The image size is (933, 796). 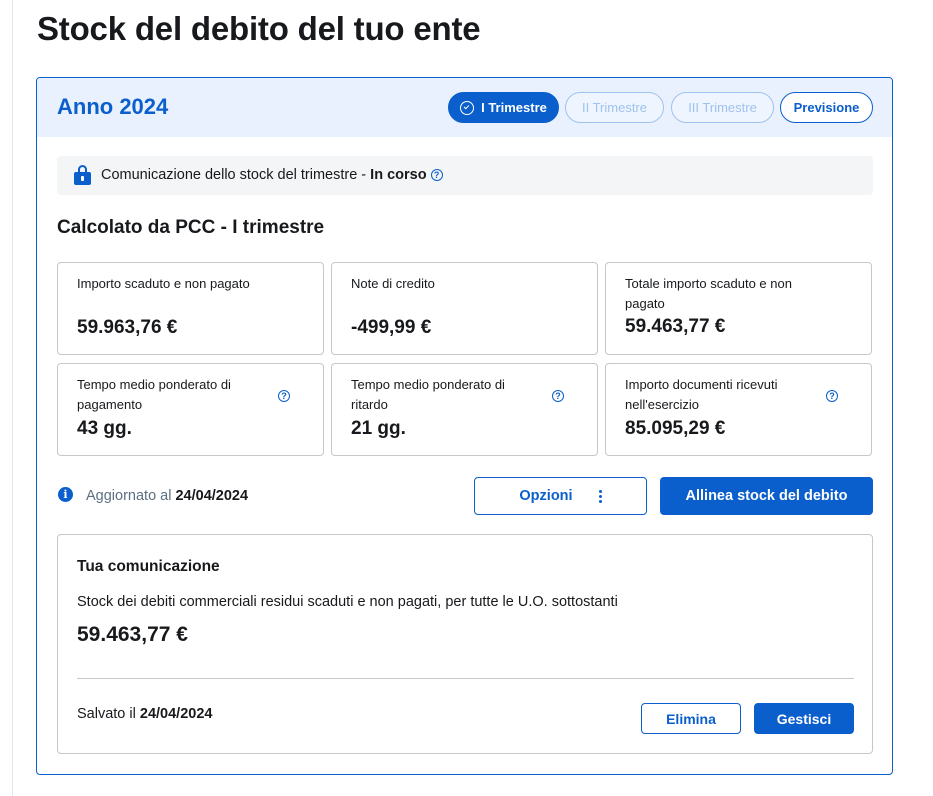 I want to click on kebab-menu-icon, so click(x=600, y=496).